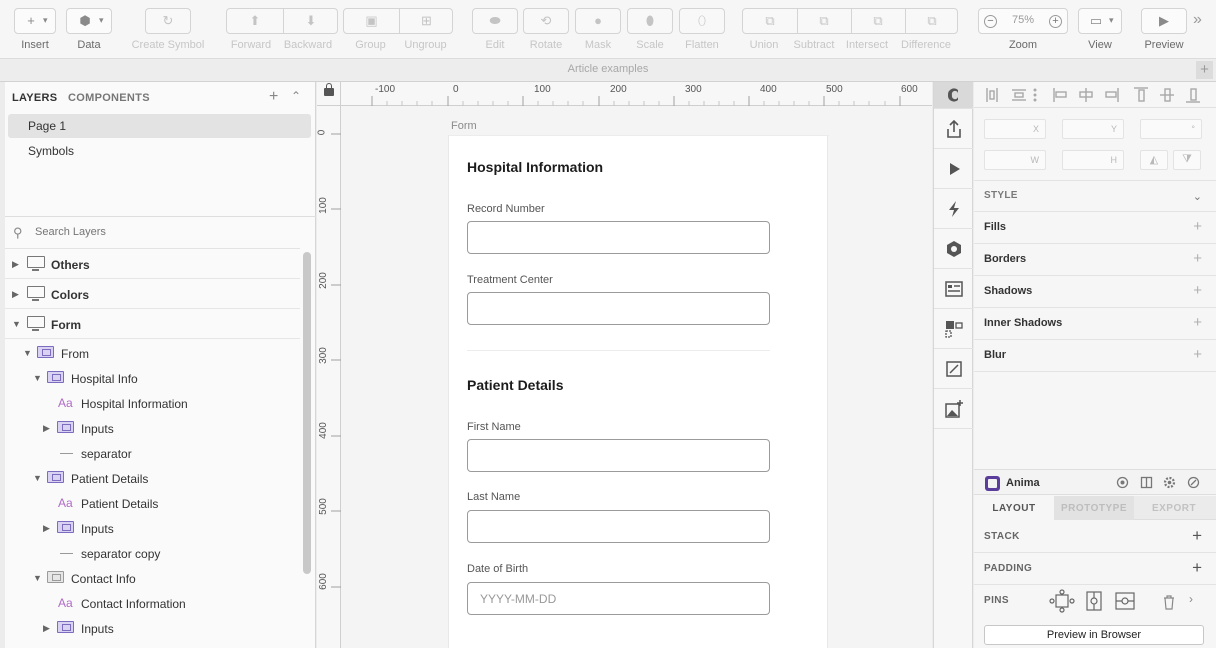  Describe the element at coordinates (273, 97) in the screenshot. I see `add-page-icon: +` at that location.